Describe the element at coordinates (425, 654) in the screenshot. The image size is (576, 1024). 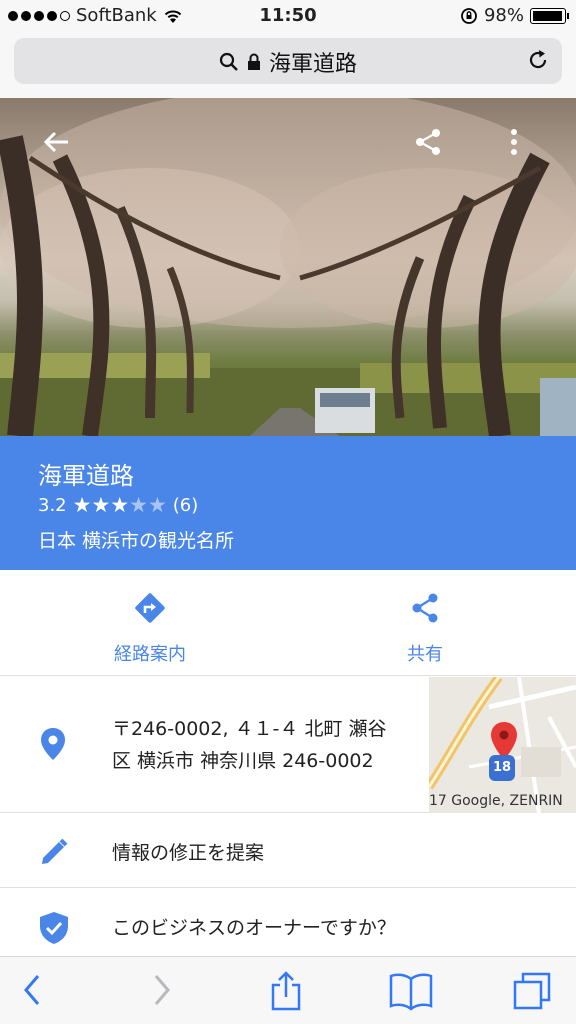
I see `share-label: 共有` at that location.